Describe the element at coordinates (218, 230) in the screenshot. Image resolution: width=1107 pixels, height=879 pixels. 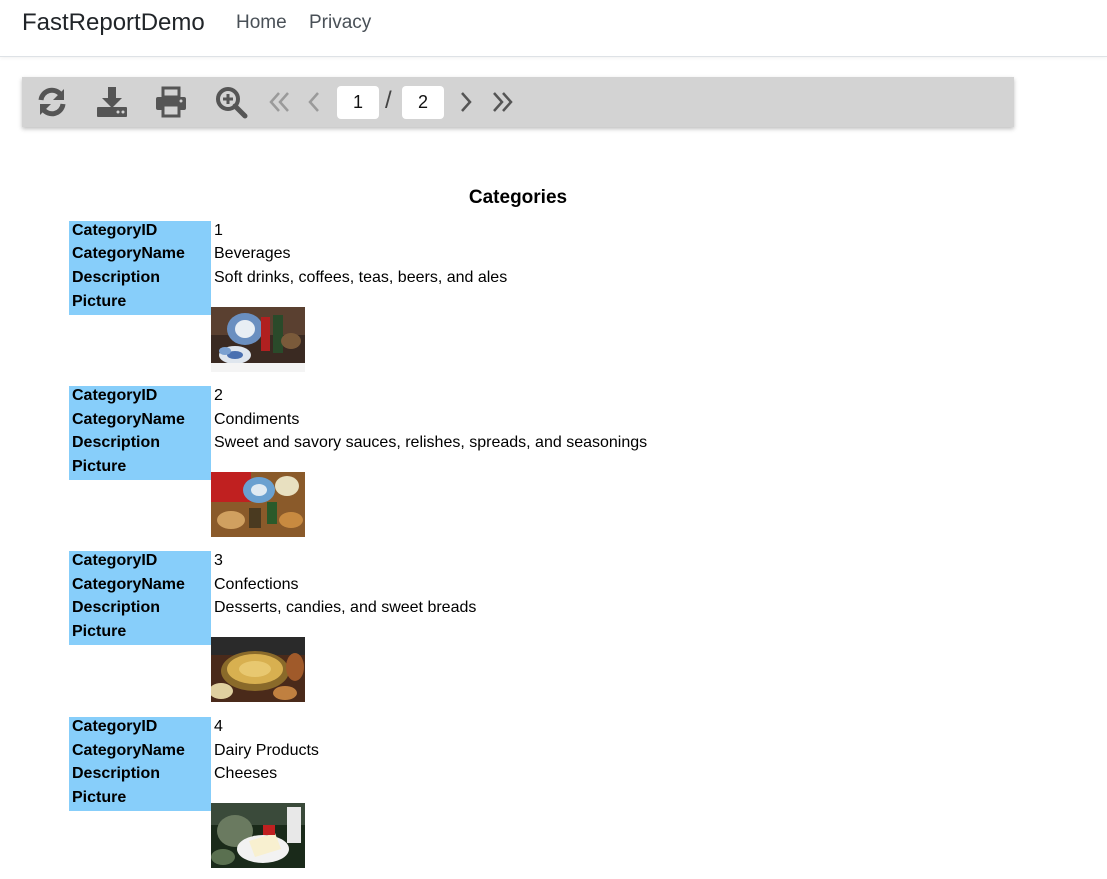
I see `category-id-value: 1` at that location.